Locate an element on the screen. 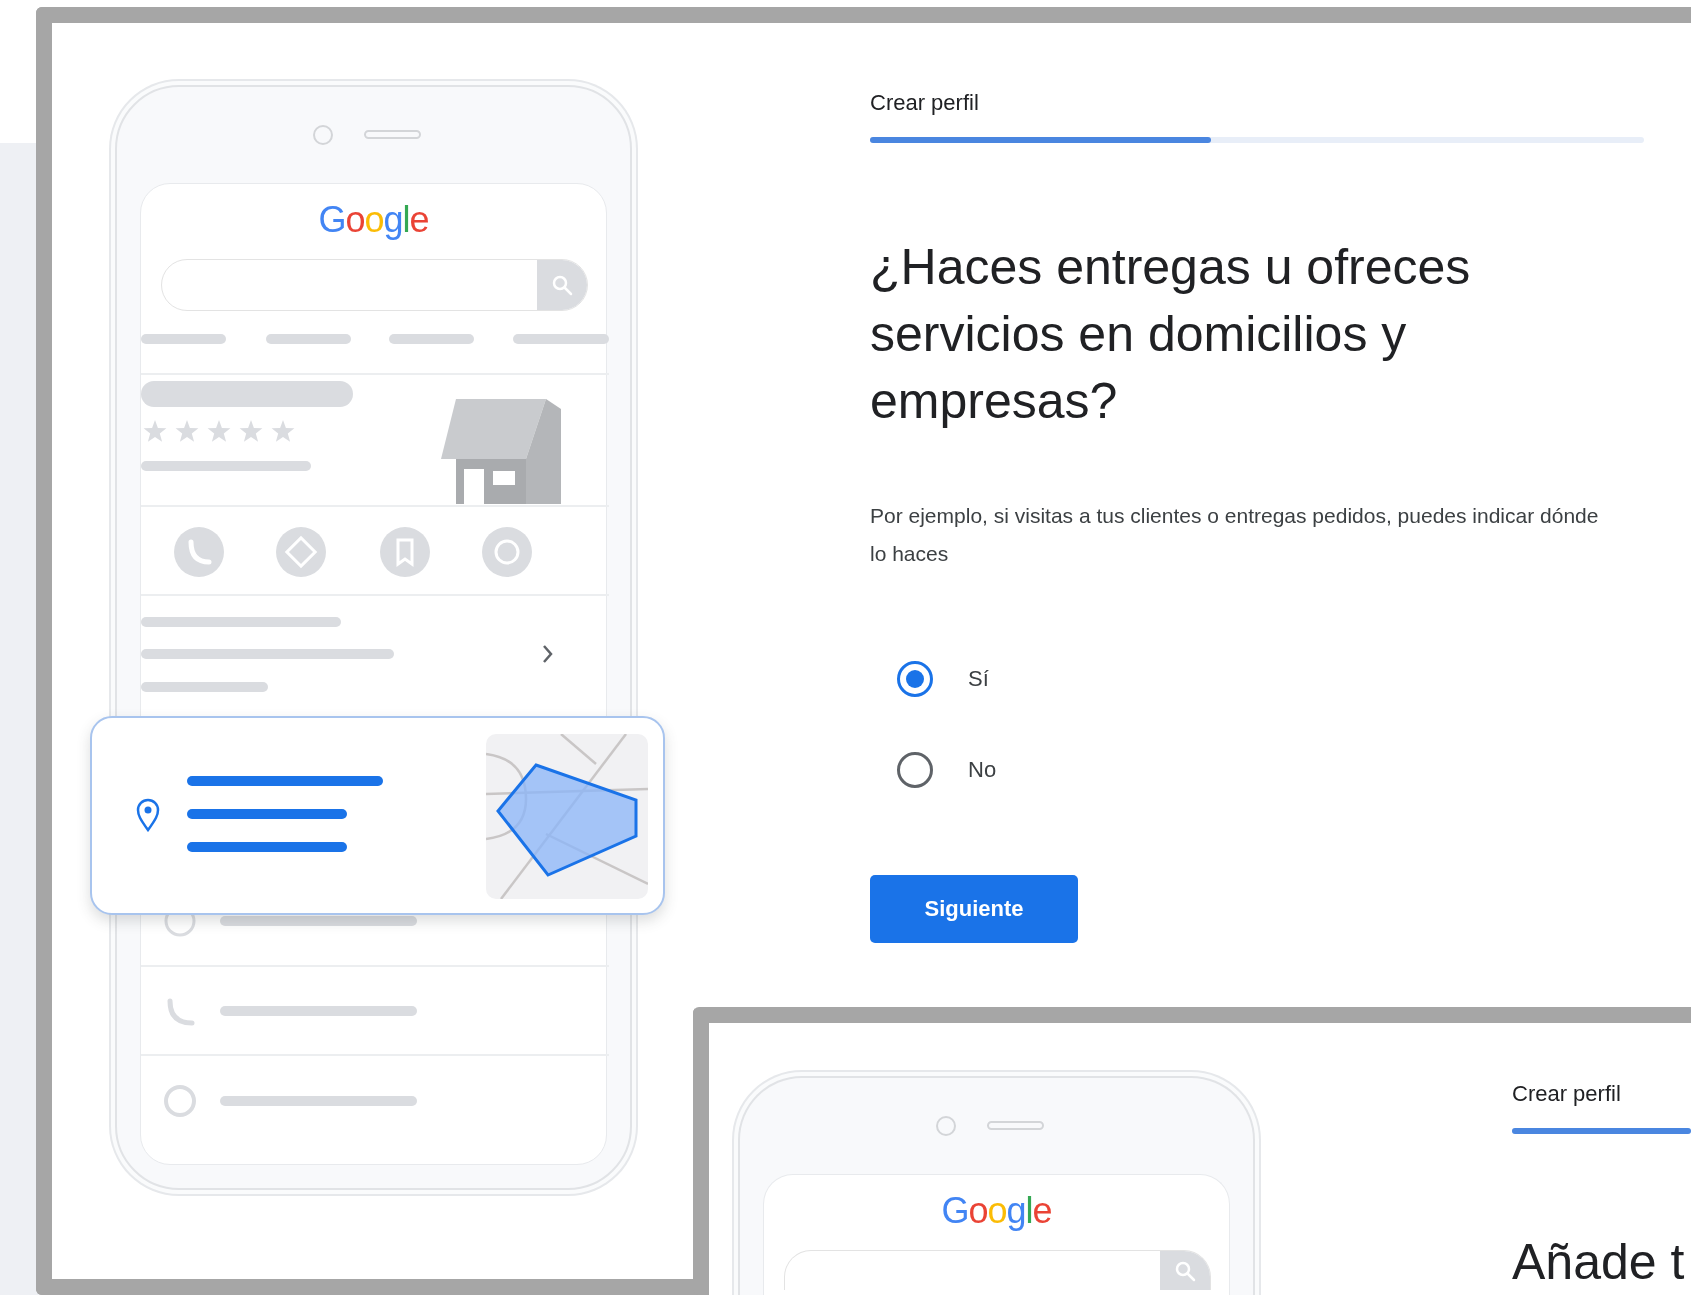 This screenshot has width=1691, height=1295. question-heading: Añade t is located at coordinates (1599, 1262).